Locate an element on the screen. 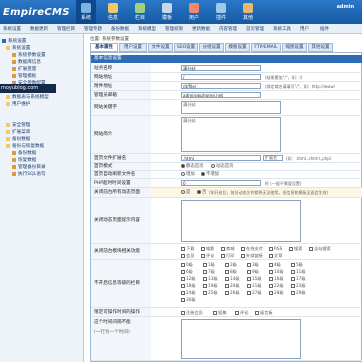 The width and height of the screenshot is (362, 362). site-url-input: / is located at coordinates (221, 77).